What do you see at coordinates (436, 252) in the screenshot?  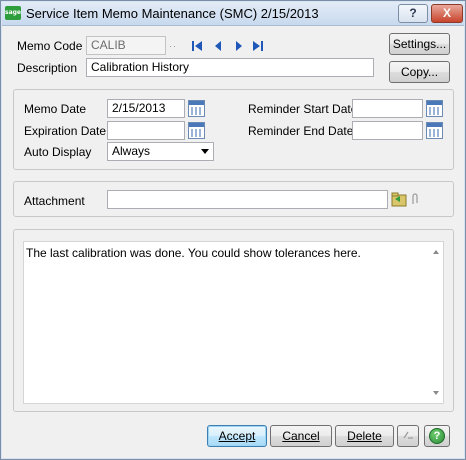 I see `scroll-up-icon` at bounding box center [436, 252].